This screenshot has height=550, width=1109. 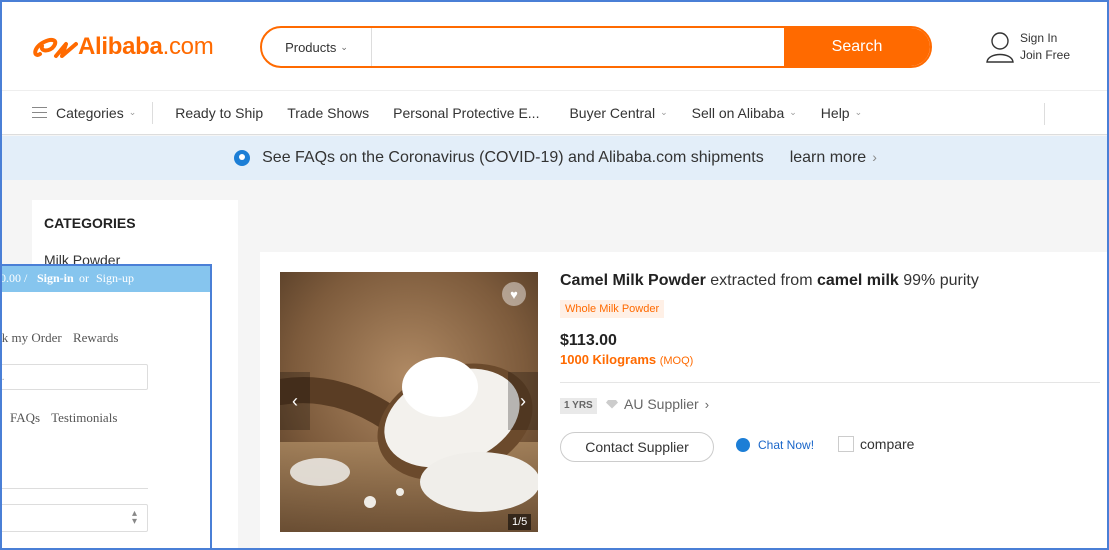 What do you see at coordinates (242, 158) in the screenshot?
I see `location-pin-icon` at bounding box center [242, 158].